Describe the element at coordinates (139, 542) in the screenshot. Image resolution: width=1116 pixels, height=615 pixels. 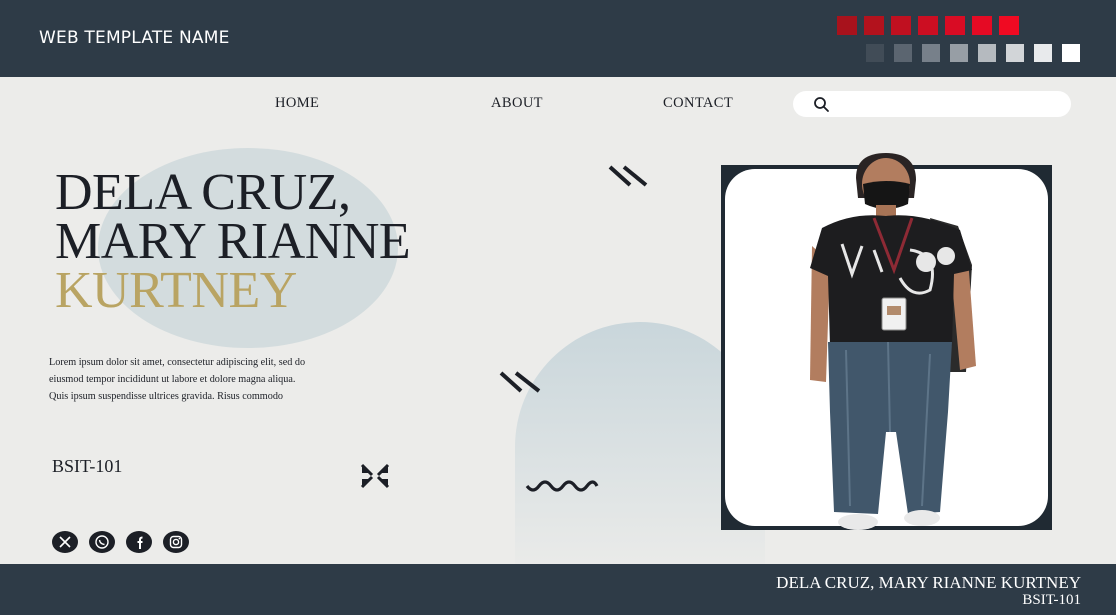
I see `facebook-icon` at that location.